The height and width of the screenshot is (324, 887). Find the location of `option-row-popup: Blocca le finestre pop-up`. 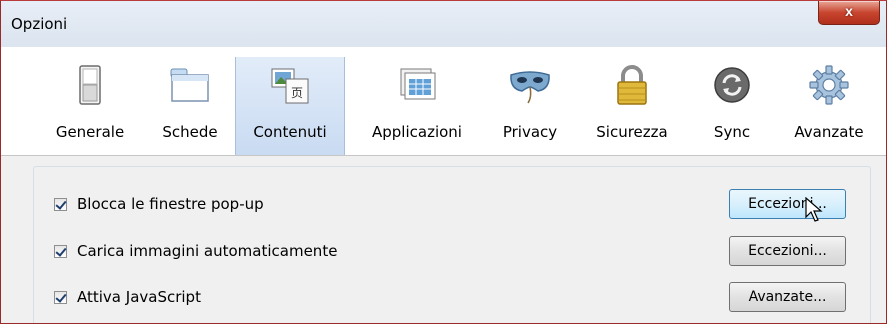

option-row-popup: Blocca le finestre pop-up is located at coordinates (159, 204).